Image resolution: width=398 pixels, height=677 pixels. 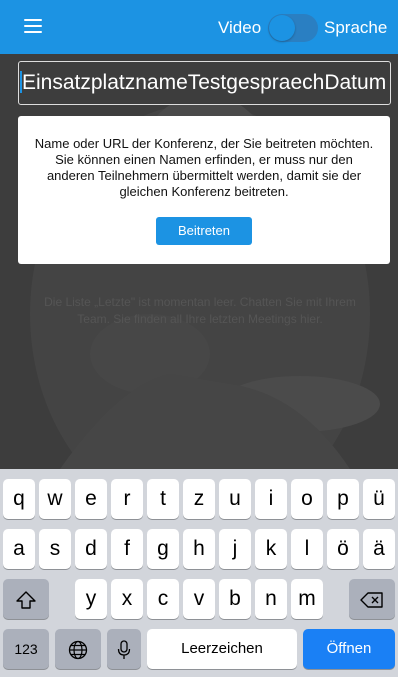 I want to click on key-l: l, so click(x=307, y=549).